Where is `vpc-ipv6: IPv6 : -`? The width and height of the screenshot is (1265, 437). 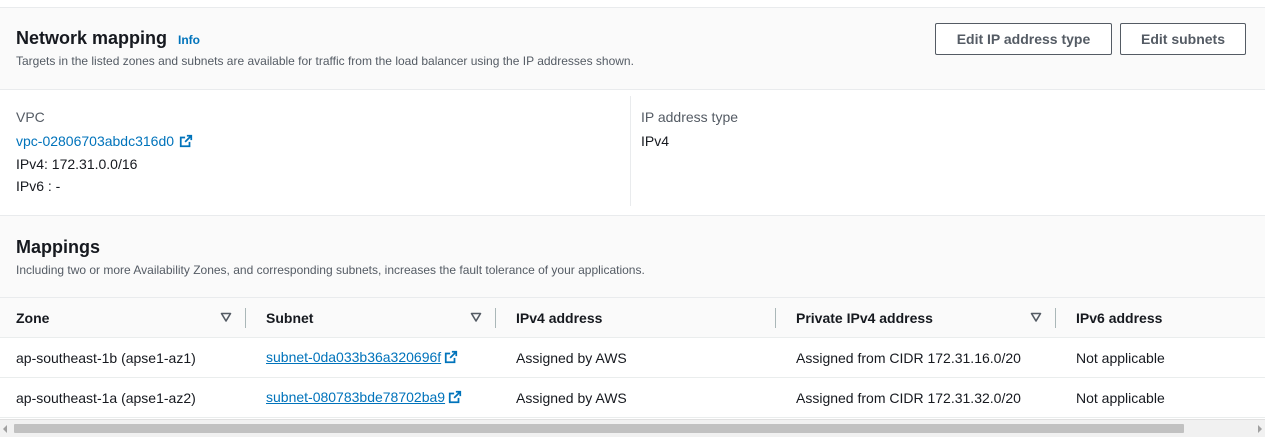
vpc-ipv6: IPv6 : - is located at coordinates (38, 186).